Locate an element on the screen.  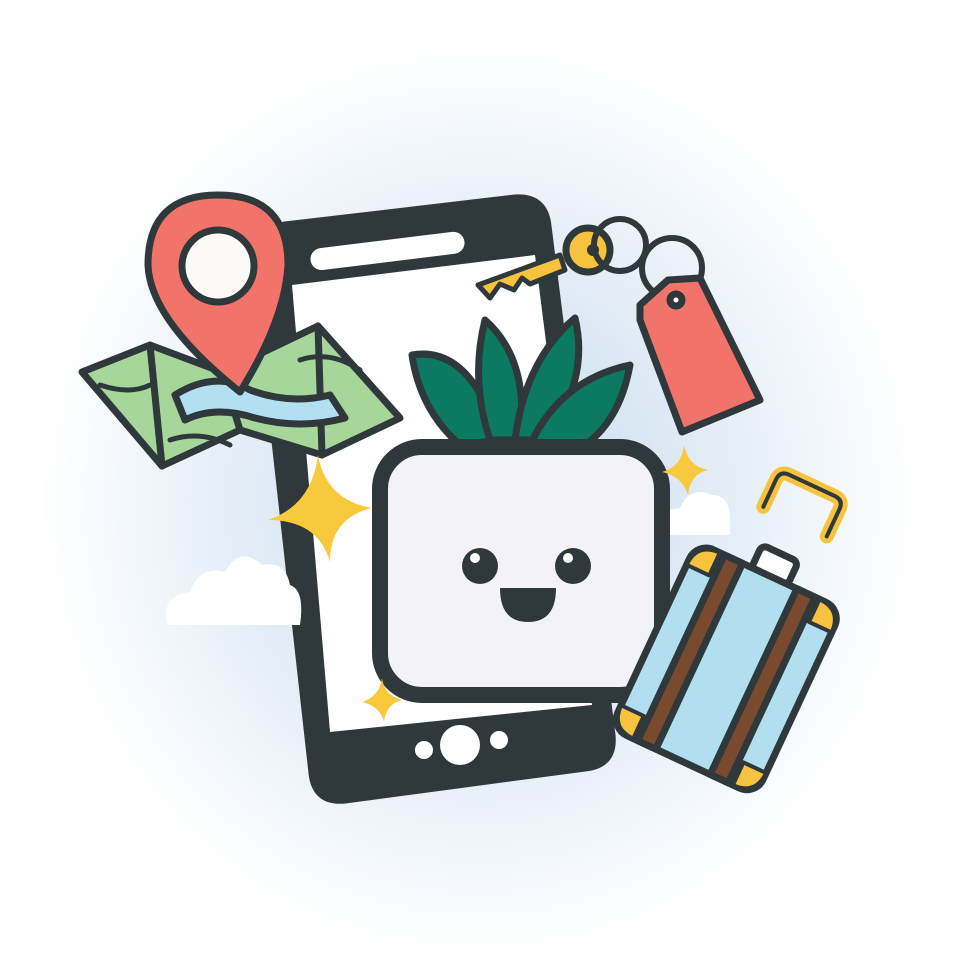
cloud-icon is located at coordinates (234, 590).